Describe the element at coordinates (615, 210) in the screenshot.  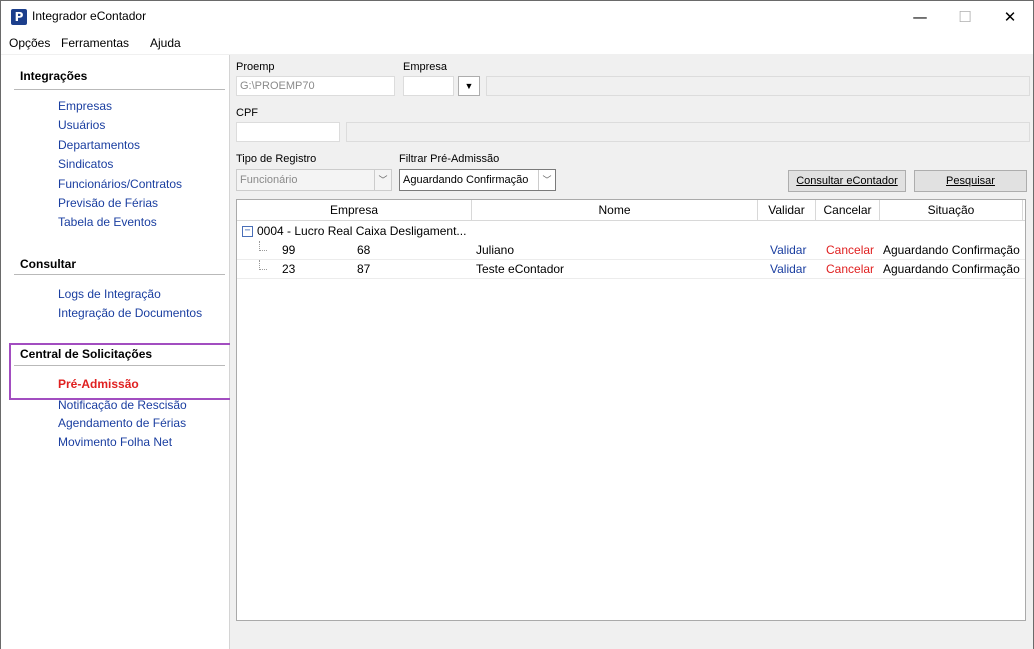
I see `column-nome: Nome` at that location.